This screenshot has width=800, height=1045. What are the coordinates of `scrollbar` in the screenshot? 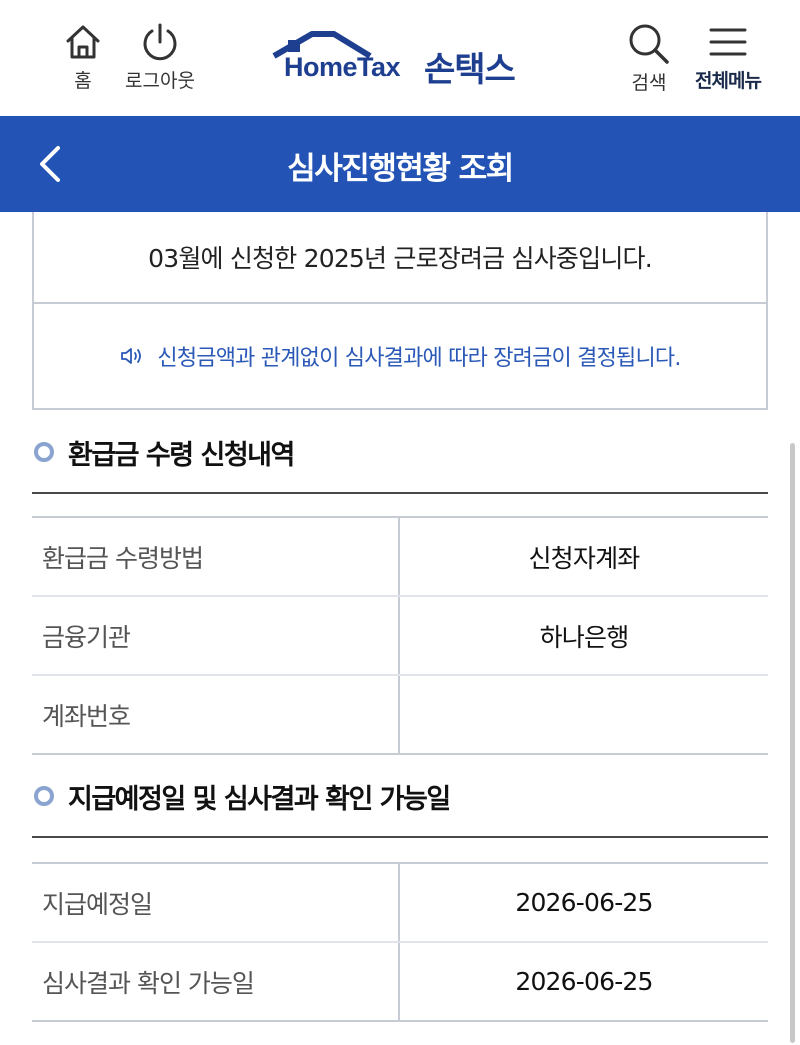 It's located at (792, 743).